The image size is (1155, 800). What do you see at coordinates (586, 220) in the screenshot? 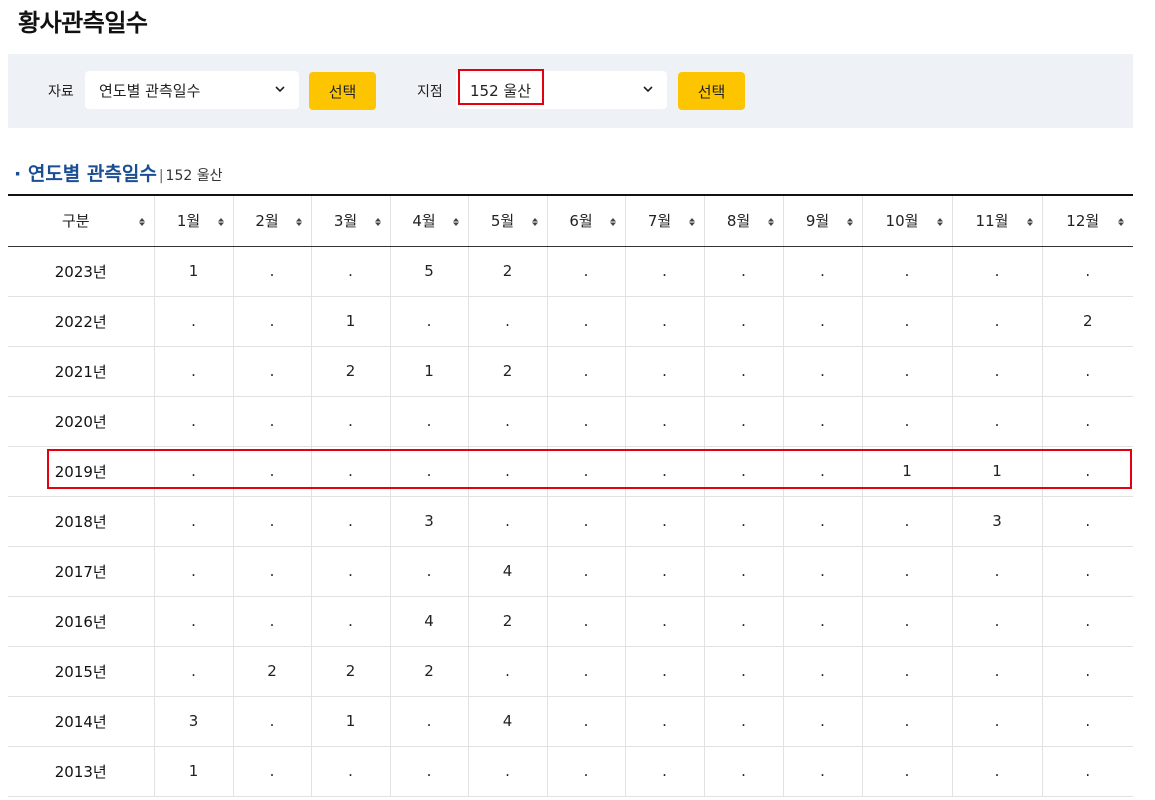
I see `column-header-month-6: 6월` at bounding box center [586, 220].